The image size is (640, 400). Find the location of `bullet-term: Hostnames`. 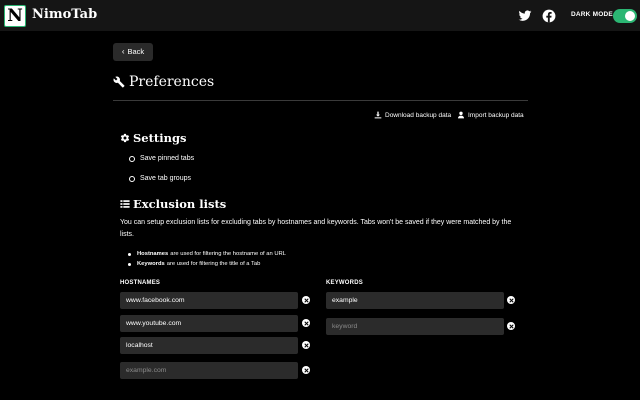

bullet-term: Hostnames is located at coordinates (153, 254).